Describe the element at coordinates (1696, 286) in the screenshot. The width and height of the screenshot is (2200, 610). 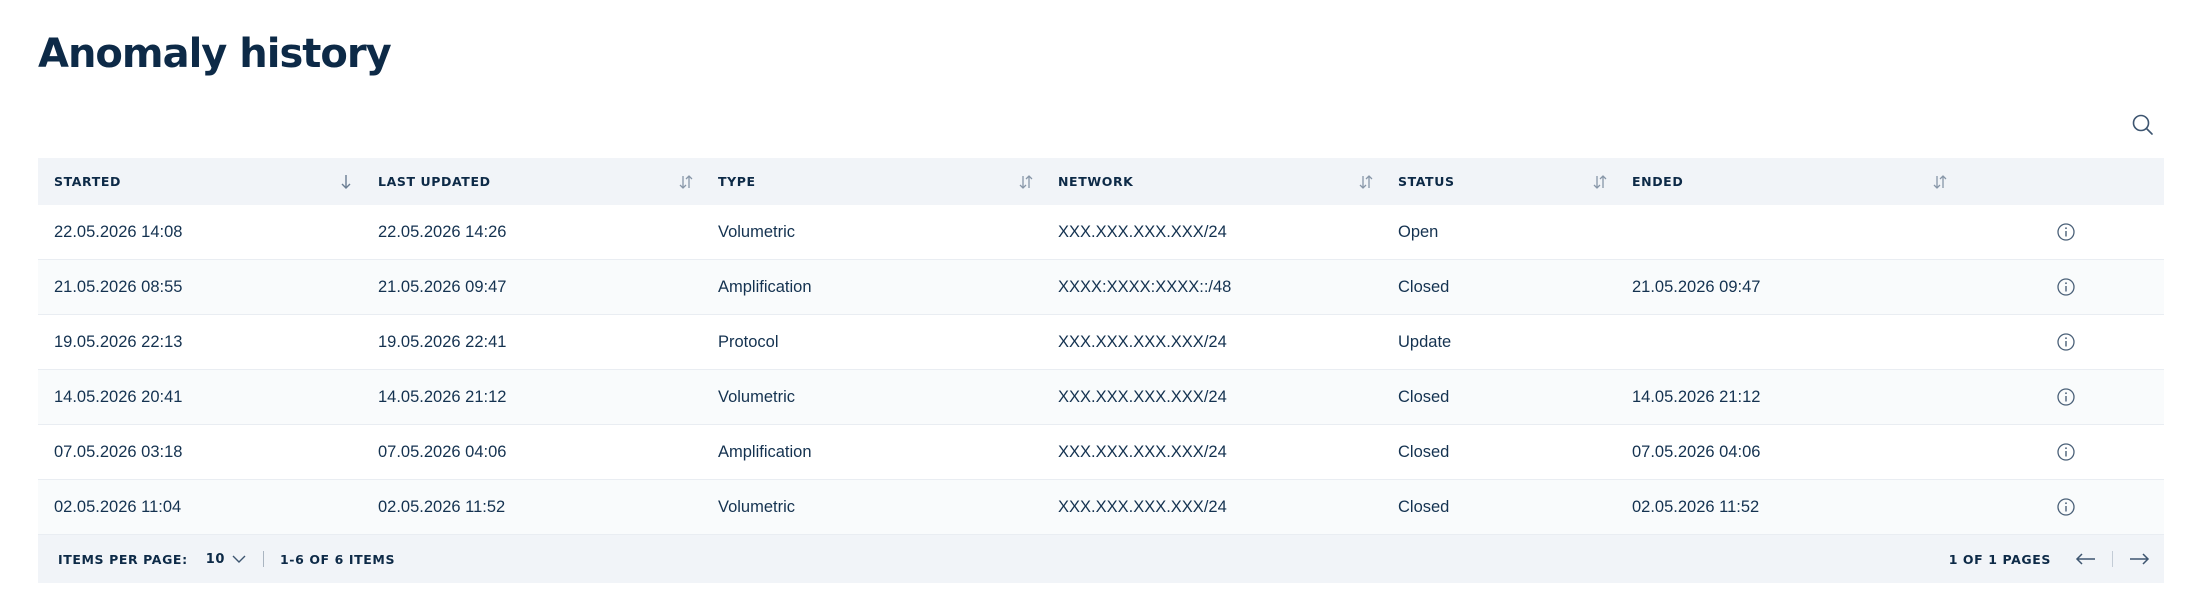
I see `cell-ended: 21.05.2026 09:47` at that location.